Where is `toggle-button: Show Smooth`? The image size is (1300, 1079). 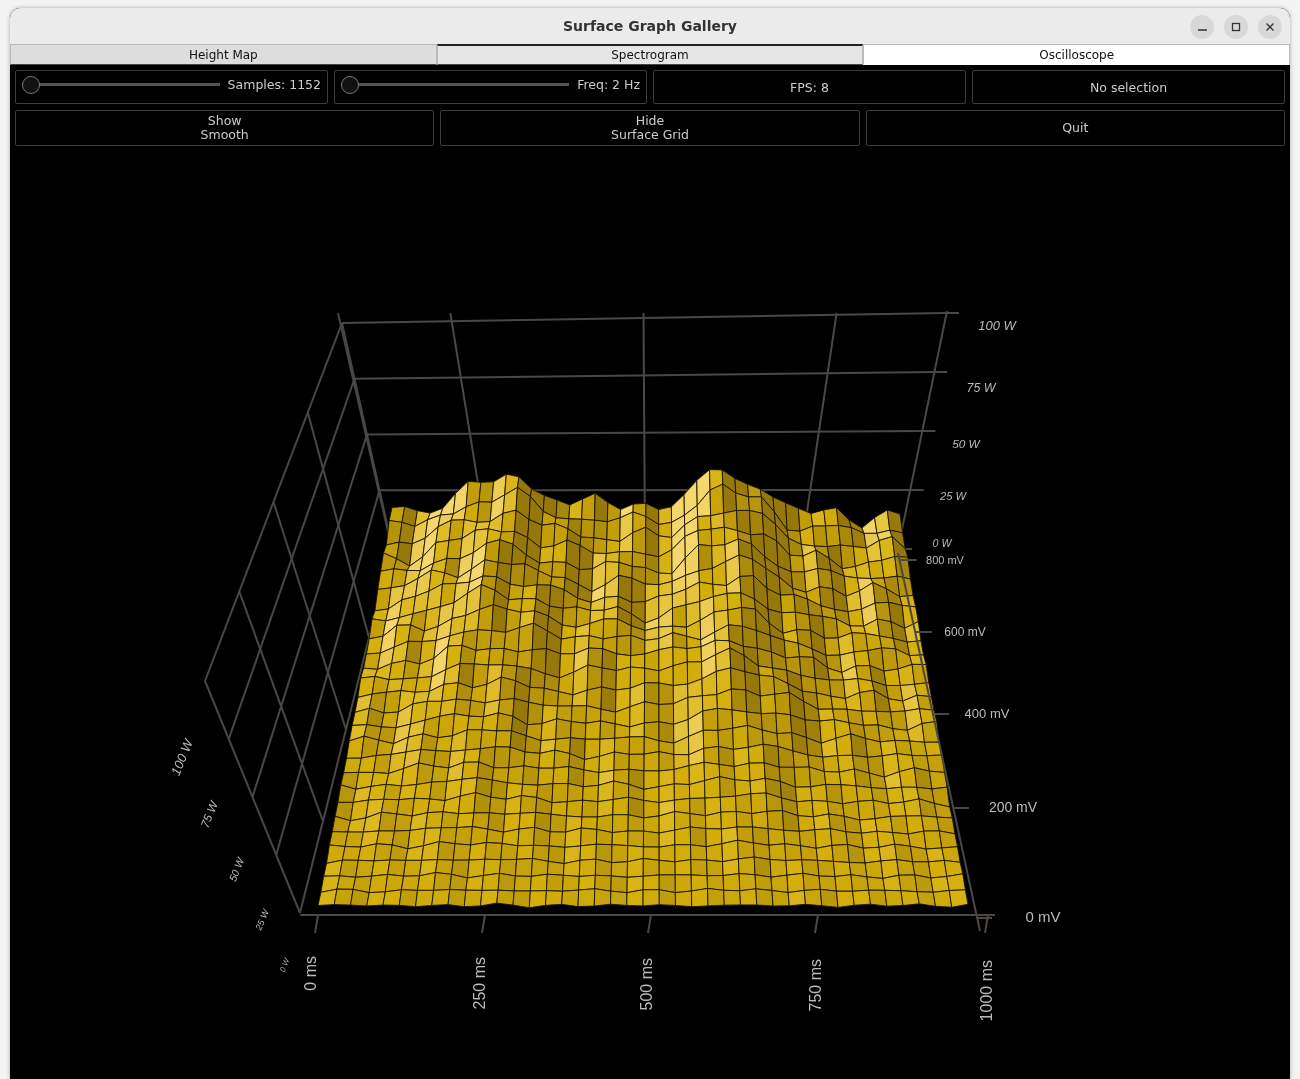 toggle-button: Show Smooth is located at coordinates (225, 128).